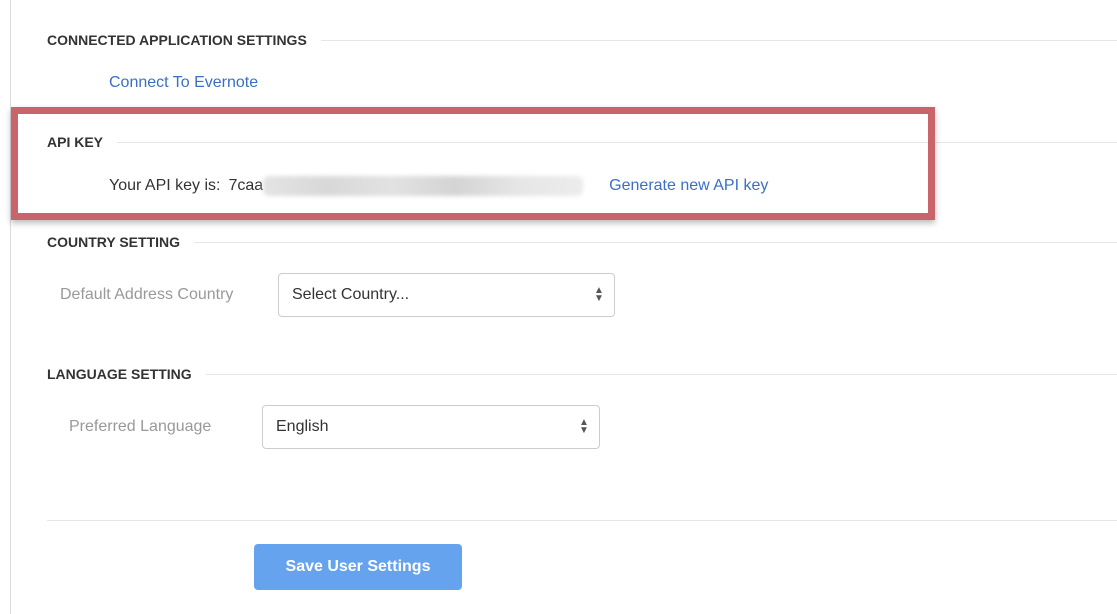  I want to click on form-divider, so click(582, 520).